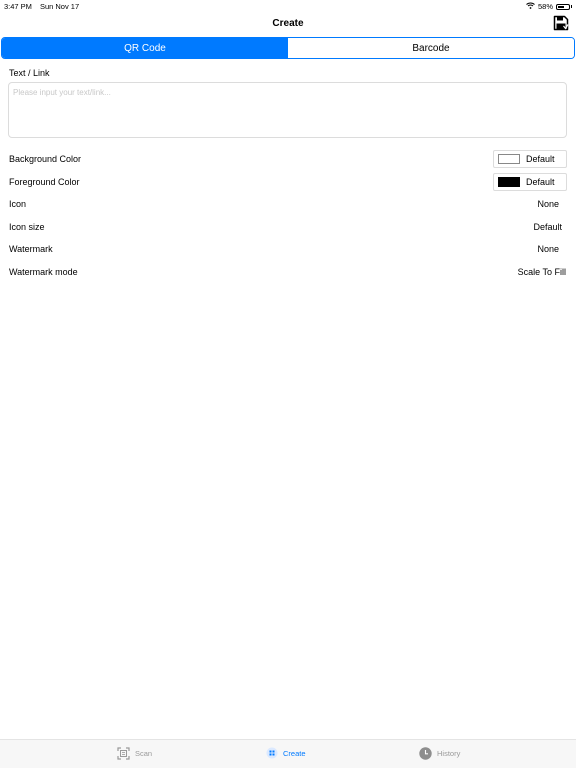 This screenshot has height=768, width=576. Describe the element at coordinates (509, 182) in the screenshot. I see `foreground-color-swatch` at that location.